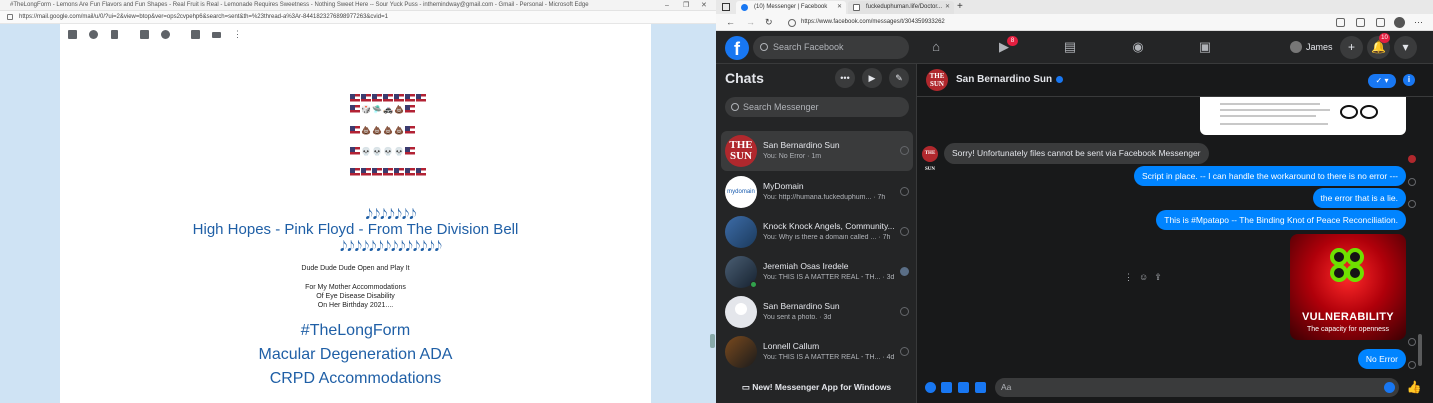 This screenshot has width=1433, height=403. What do you see at coordinates (936, 47) in the screenshot?
I see `home-icon: ⌂` at bounding box center [936, 47].